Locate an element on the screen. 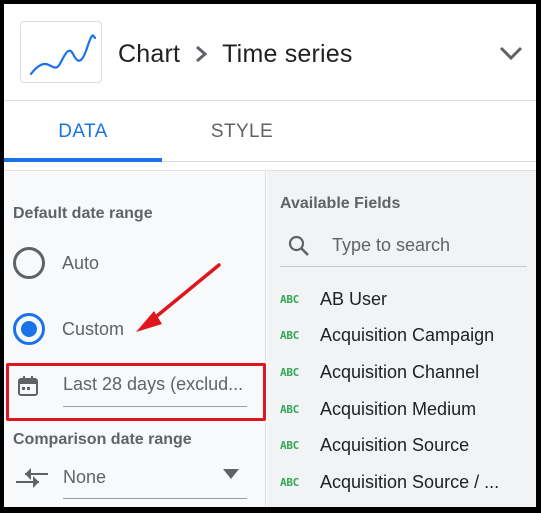 The height and width of the screenshot is (513, 541). field-name: Acquisition Medium is located at coordinates (398, 408).